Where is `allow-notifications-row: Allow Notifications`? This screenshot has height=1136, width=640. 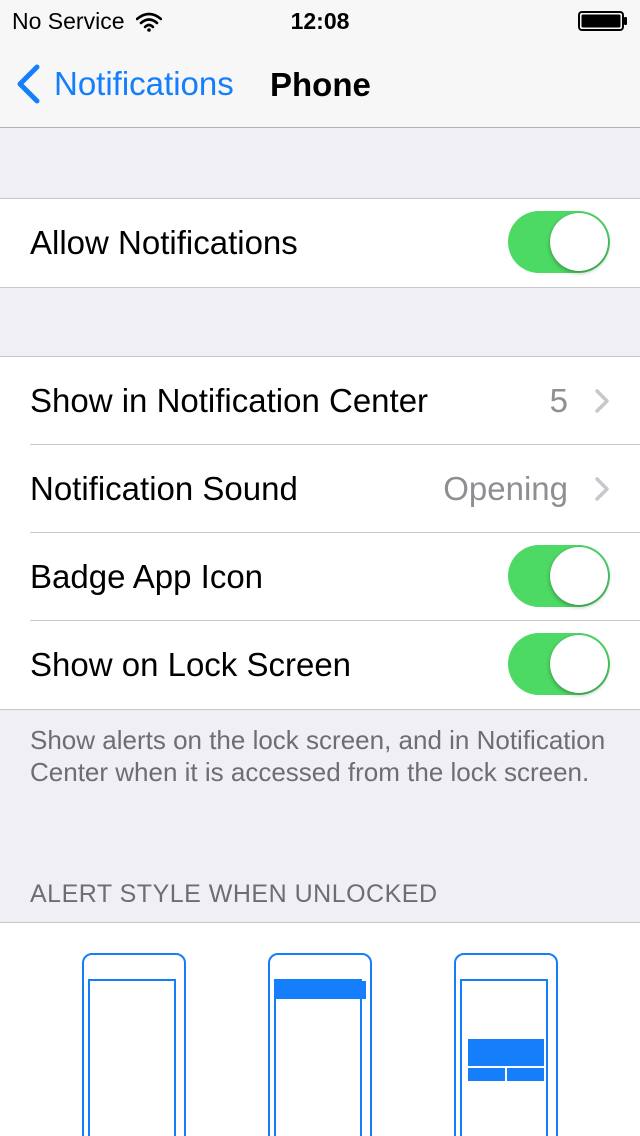 allow-notifications-row: Allow Notifications is located at coordinates (320, 243).